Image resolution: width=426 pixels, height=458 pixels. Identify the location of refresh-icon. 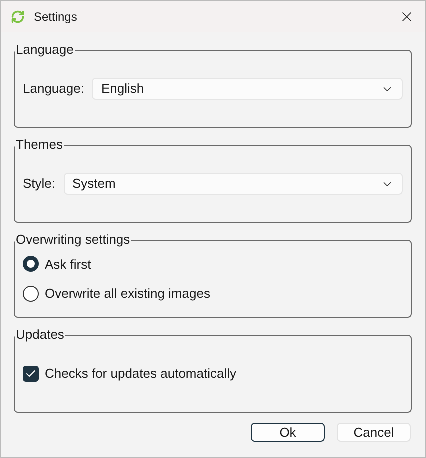
(18, 17).